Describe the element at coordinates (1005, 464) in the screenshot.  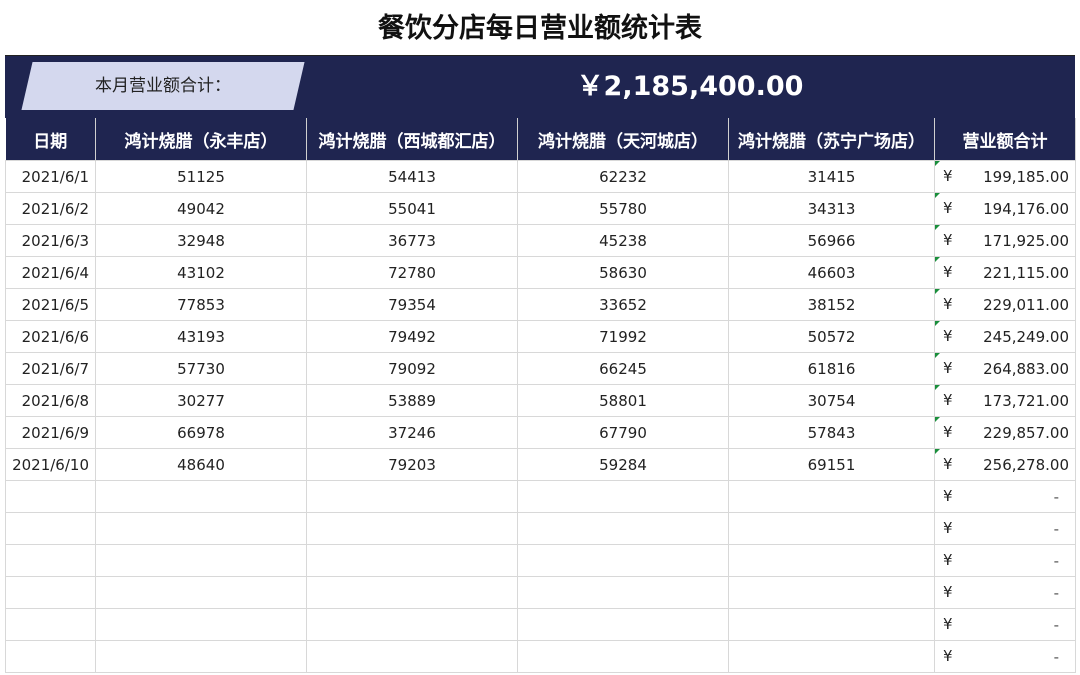
I see `total-cell: ¥256,278.00` at that location.